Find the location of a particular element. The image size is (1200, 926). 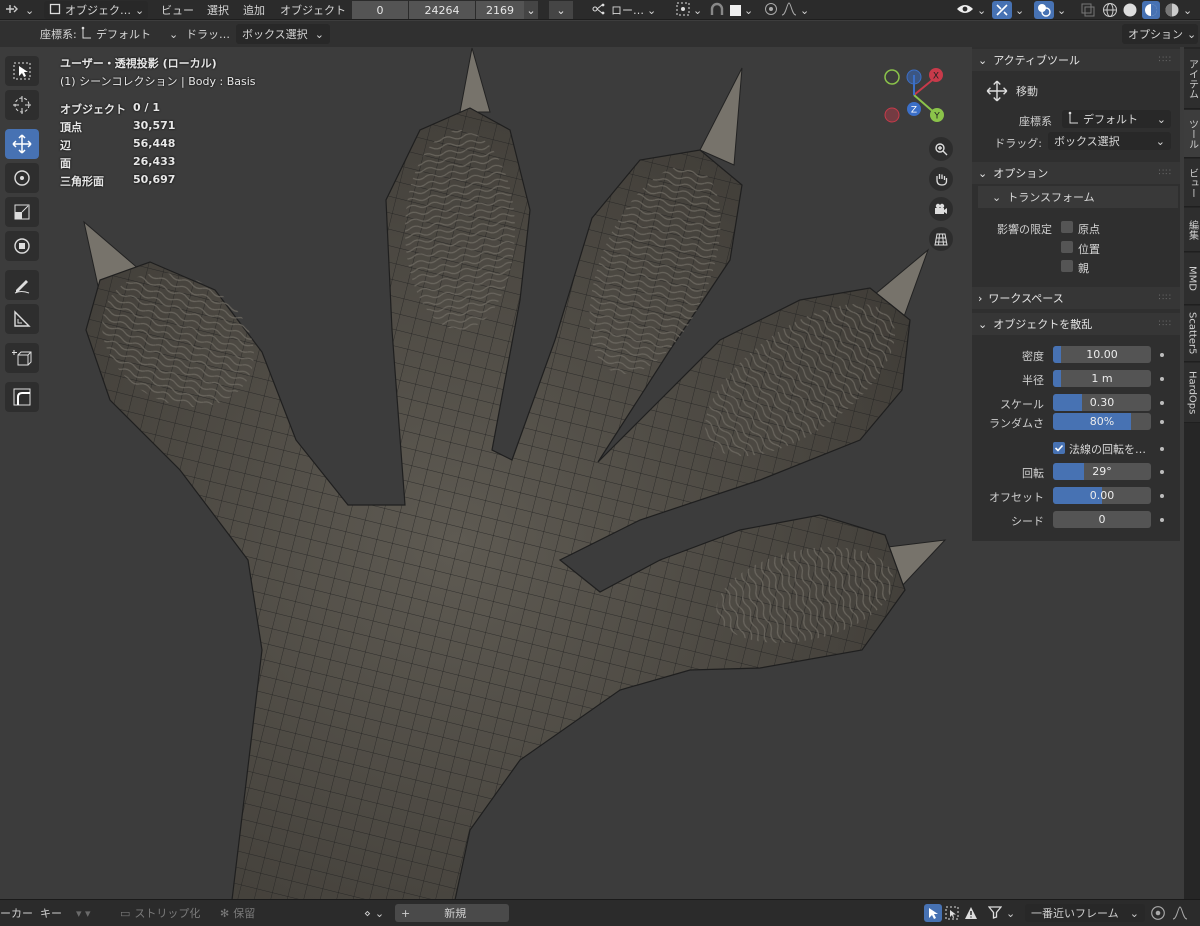

shading-wireframe-icon is located at coordinates (1110, 10).